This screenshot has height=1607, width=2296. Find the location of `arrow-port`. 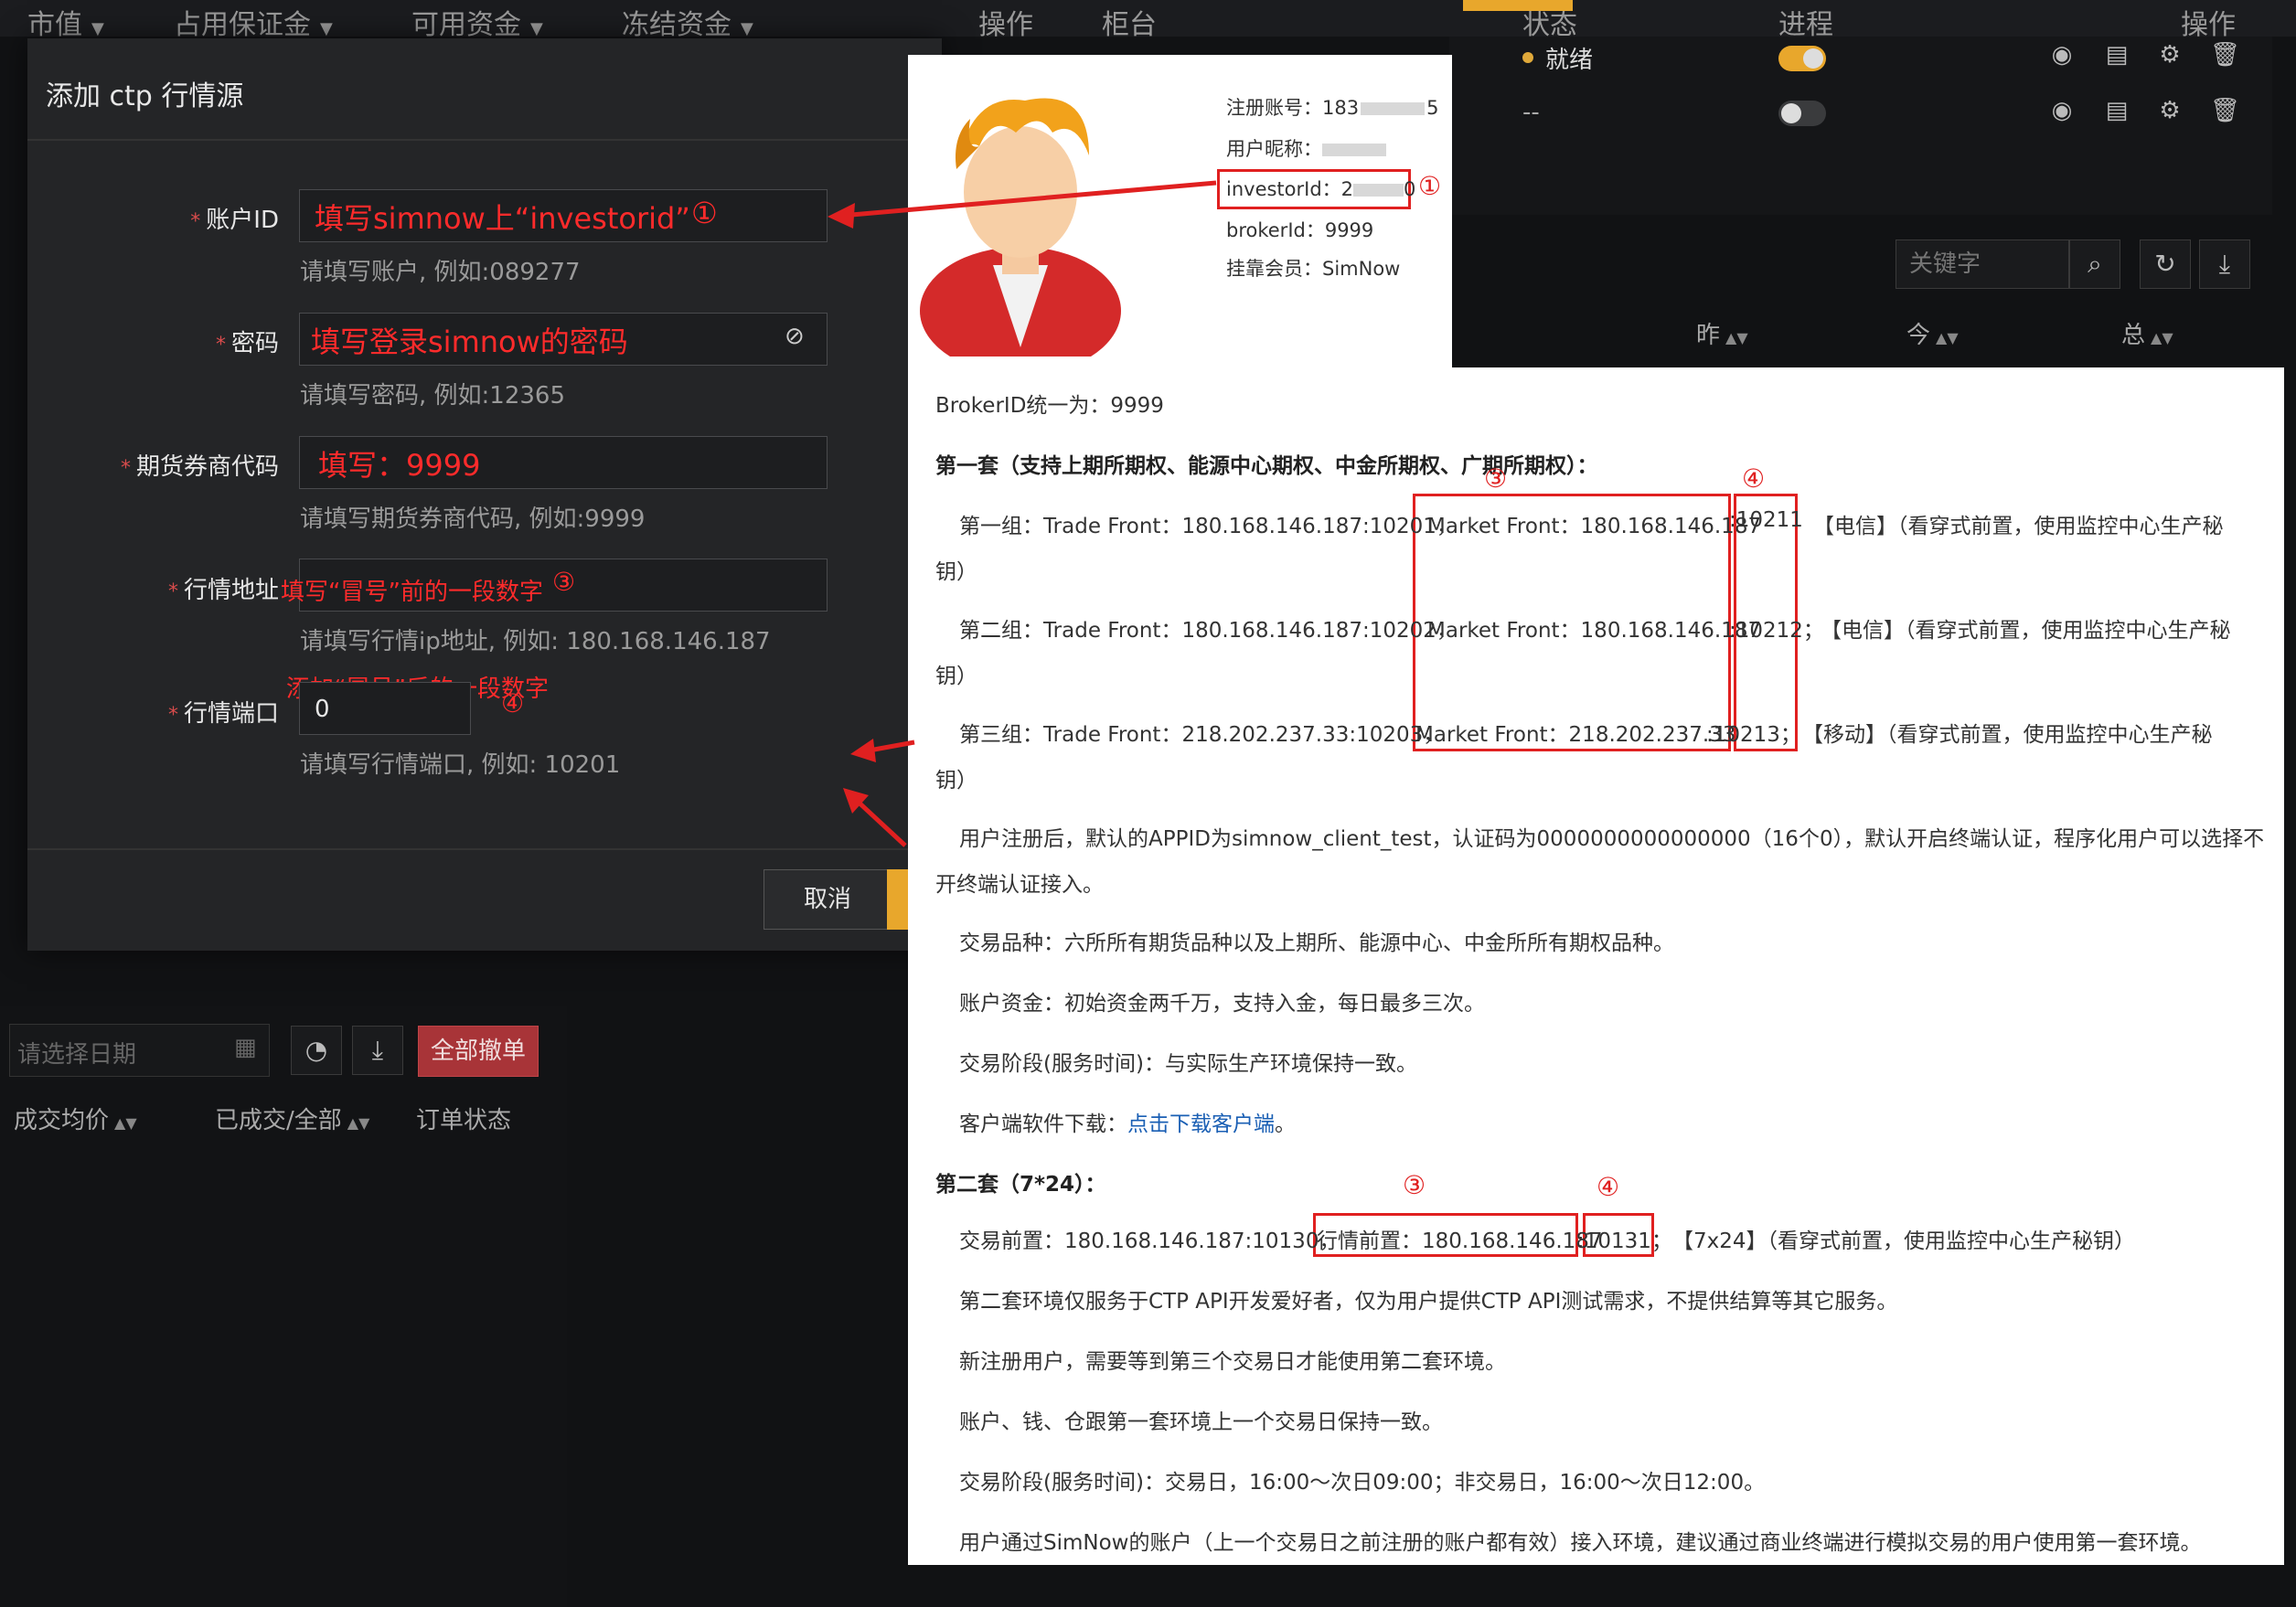

arrow-port is located at coordinates (880, 822).